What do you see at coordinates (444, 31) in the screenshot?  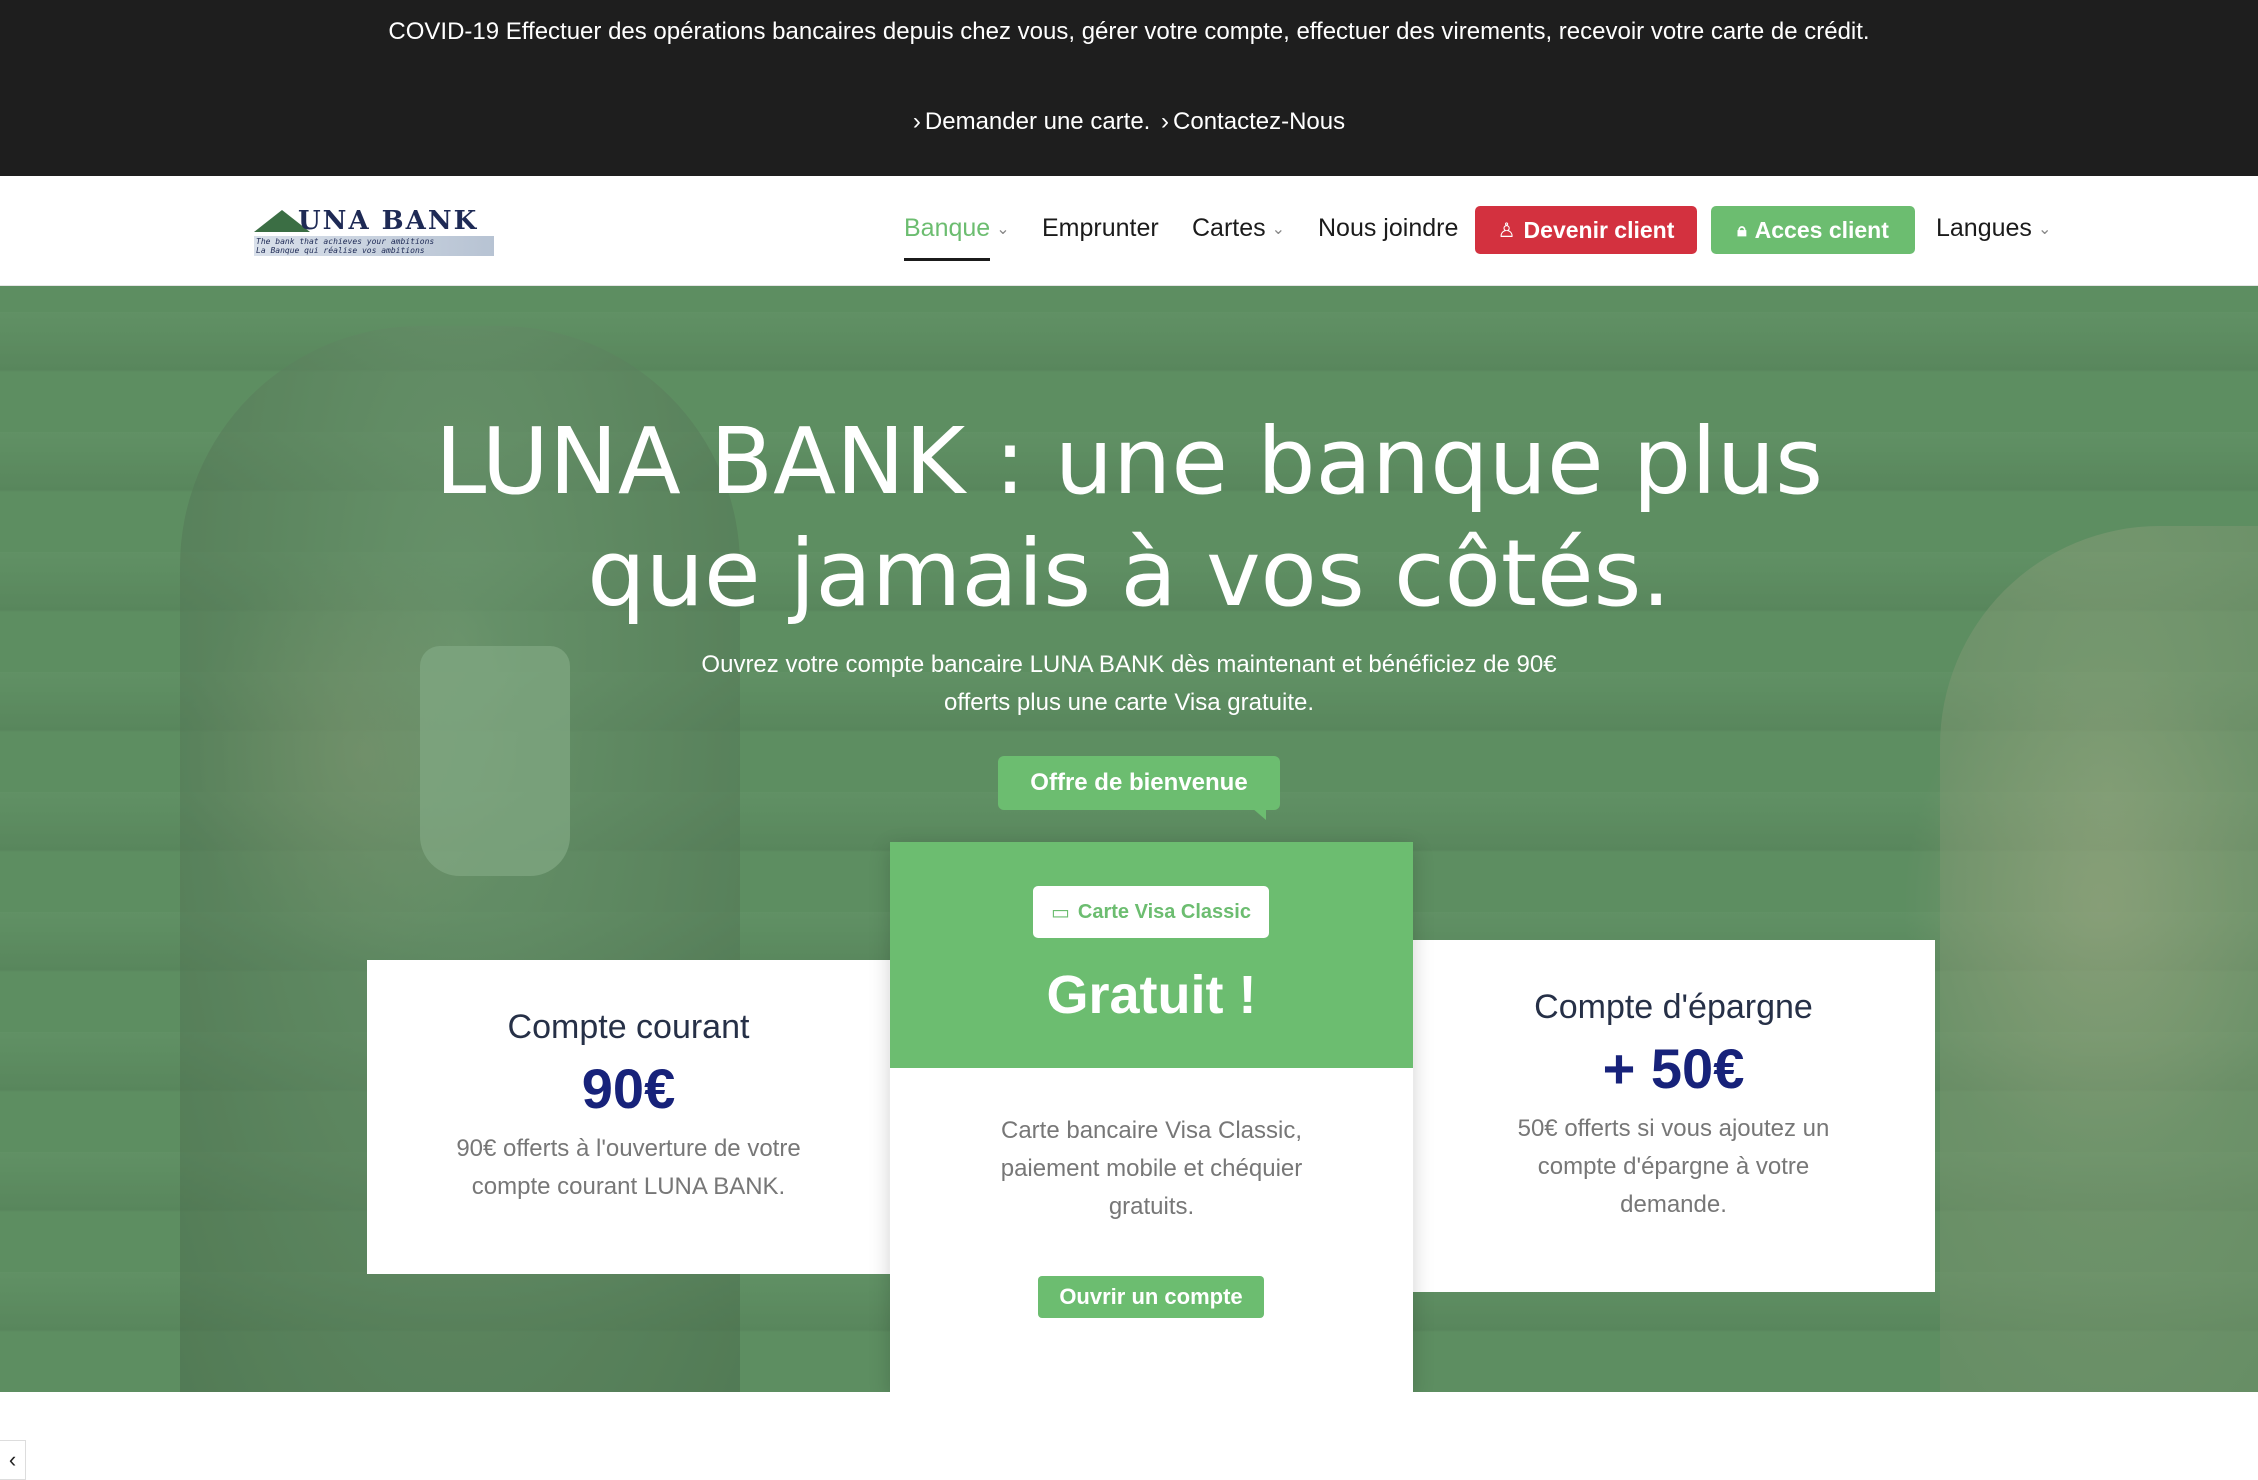 I see `covid-label: COVID-19` at bounding box center [444, 31].